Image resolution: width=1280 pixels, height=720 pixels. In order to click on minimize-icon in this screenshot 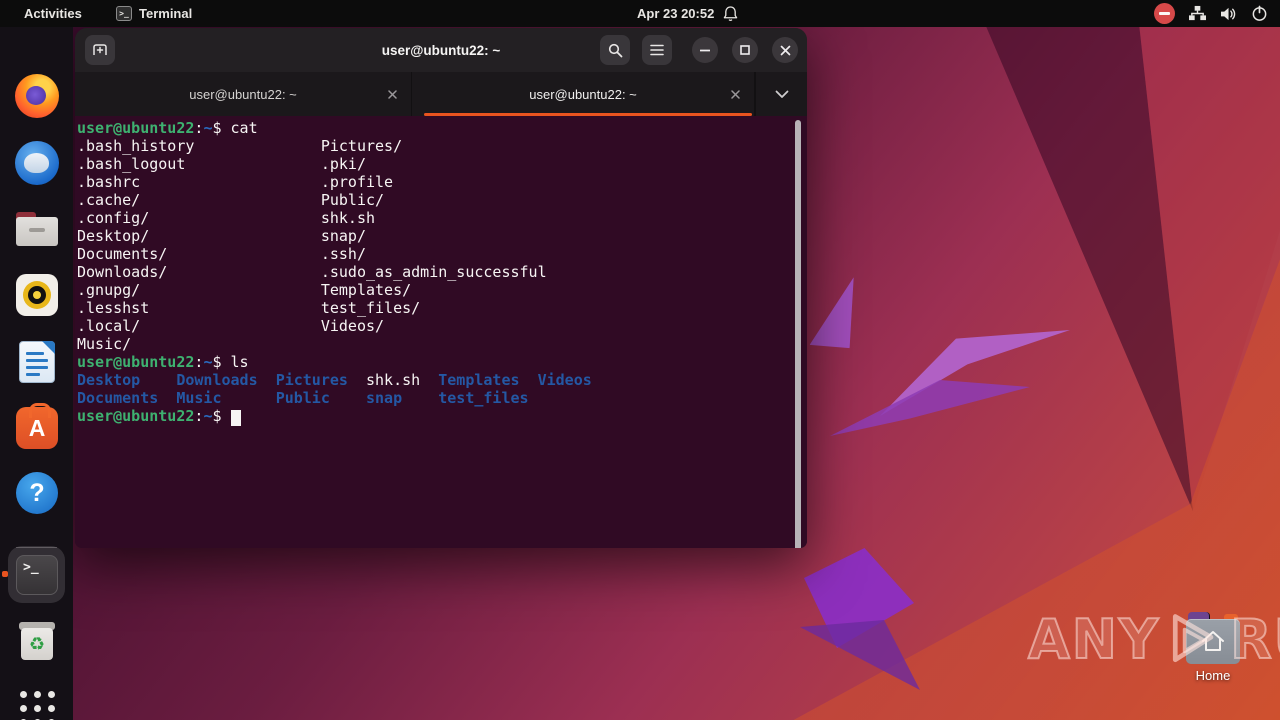, I will do `click(705, 50)`.